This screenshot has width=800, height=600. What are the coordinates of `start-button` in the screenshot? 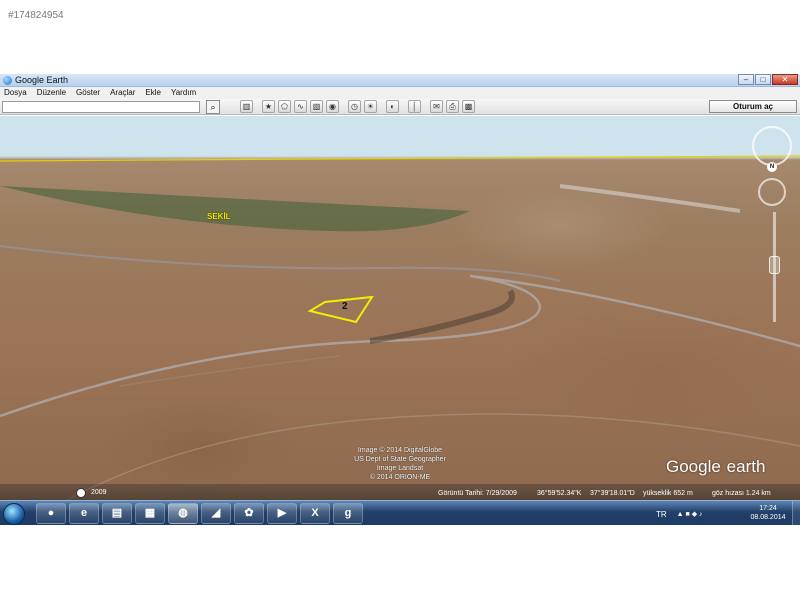 It's located at (14, 514).